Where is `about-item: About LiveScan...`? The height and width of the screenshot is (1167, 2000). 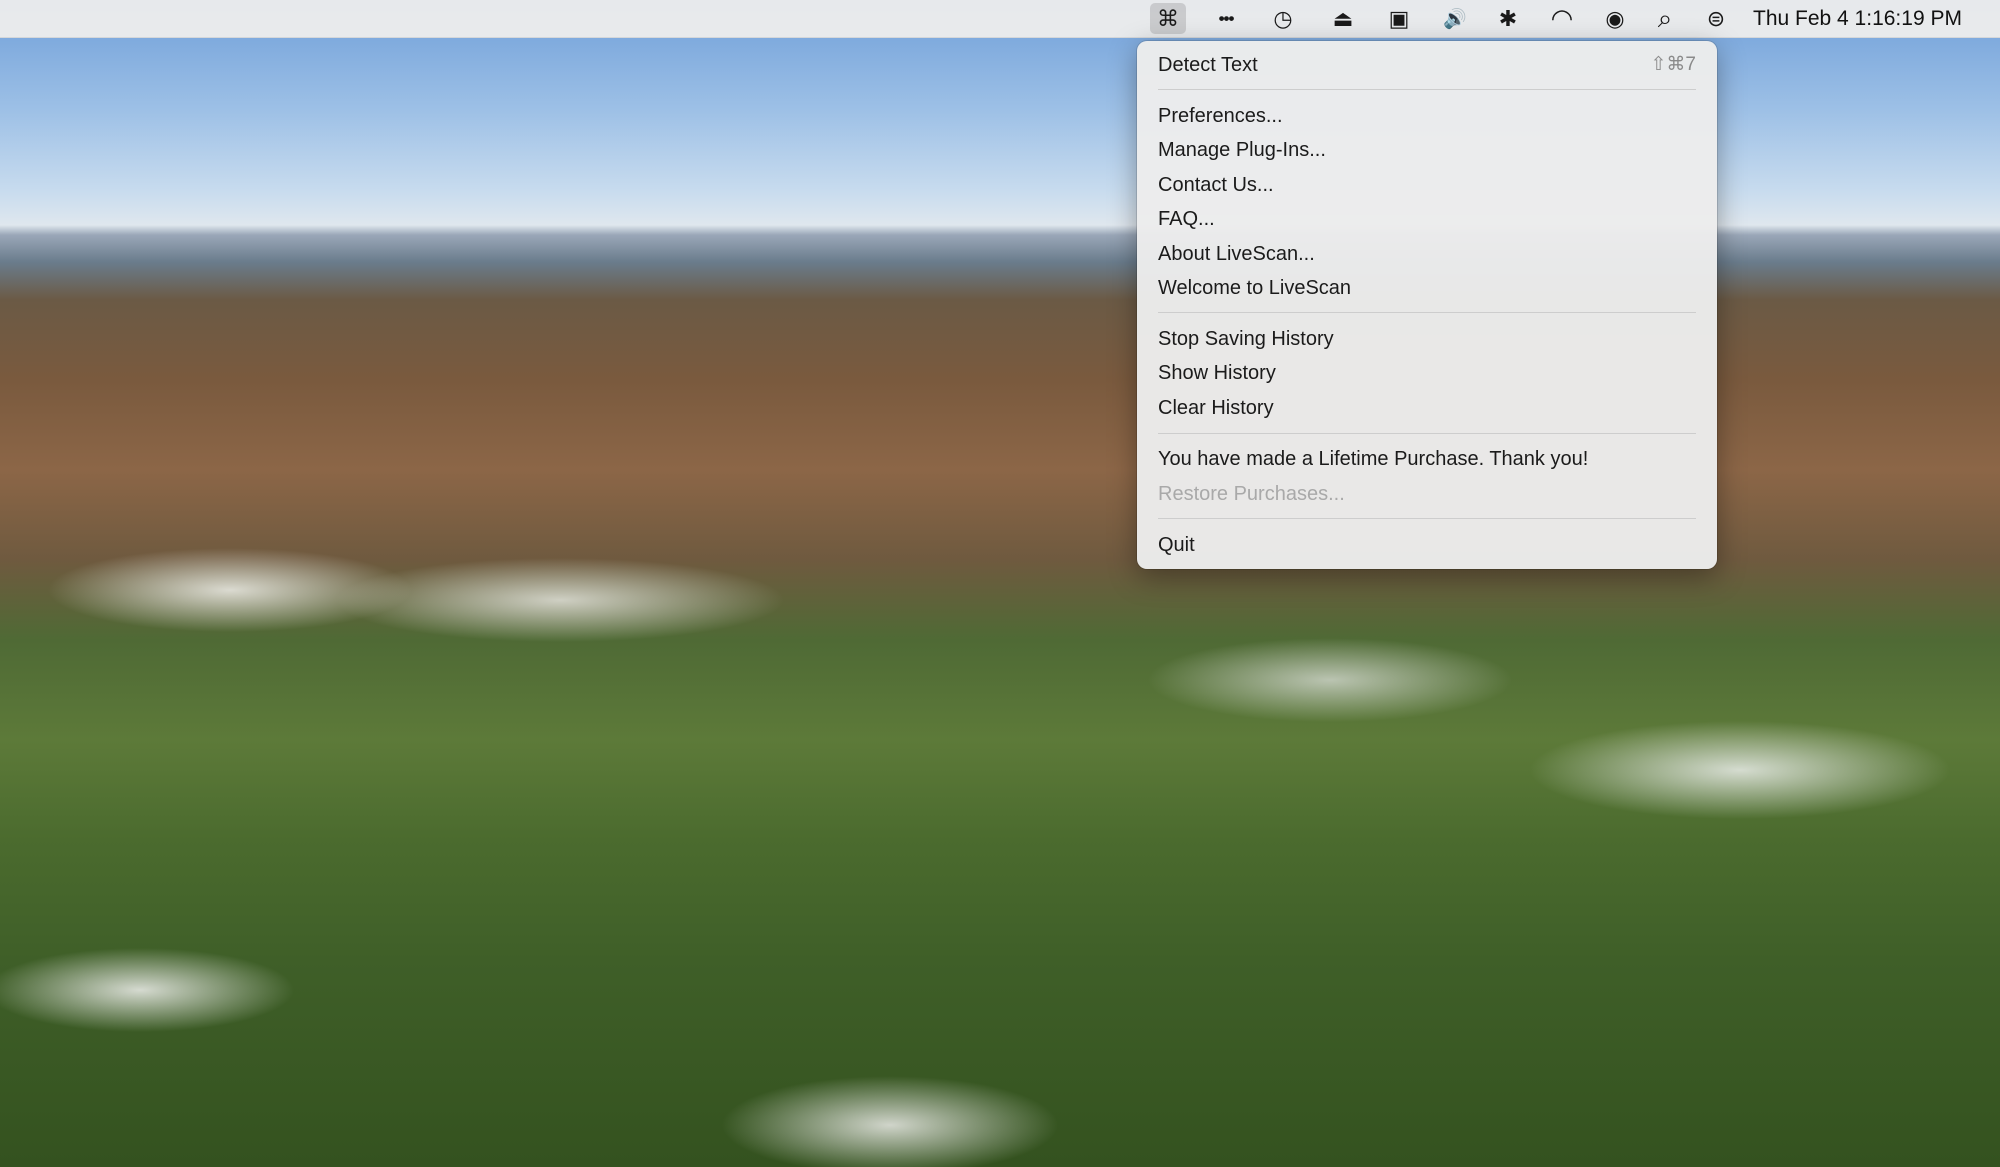
about-item: About LiveScan... is located at coordinates (1427, 254).